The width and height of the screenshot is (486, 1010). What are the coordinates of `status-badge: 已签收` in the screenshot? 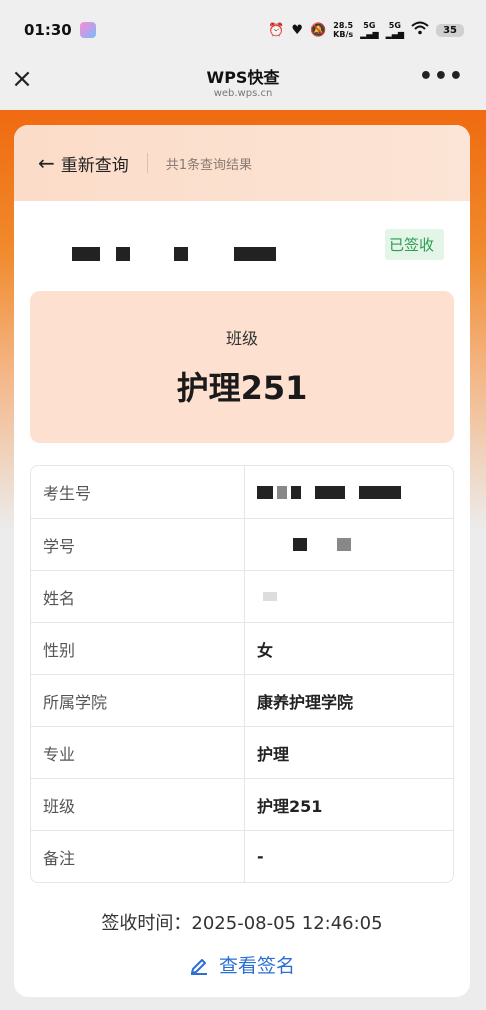 It's located at (414, 244).